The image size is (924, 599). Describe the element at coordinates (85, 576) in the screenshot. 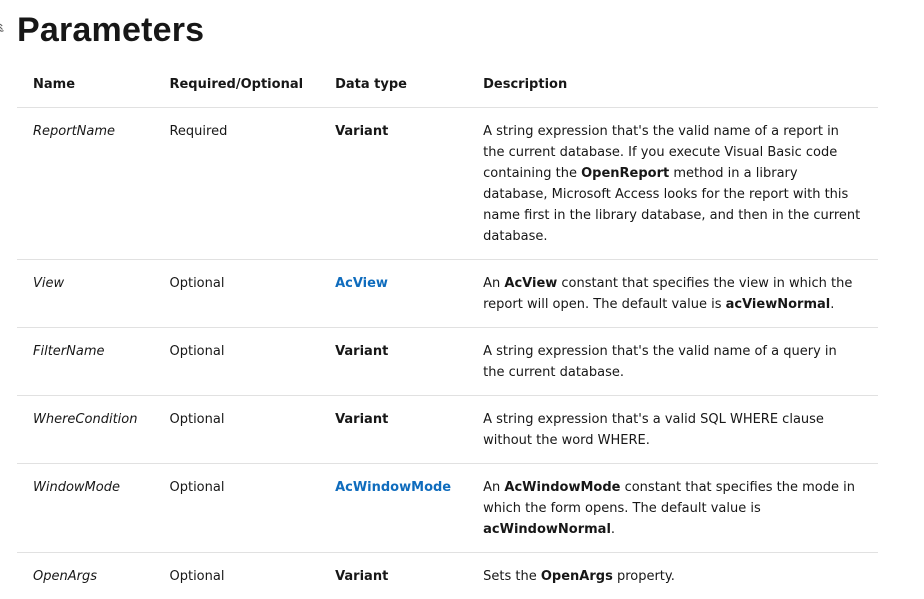

I see `param-name: OpenArgs` at that location.